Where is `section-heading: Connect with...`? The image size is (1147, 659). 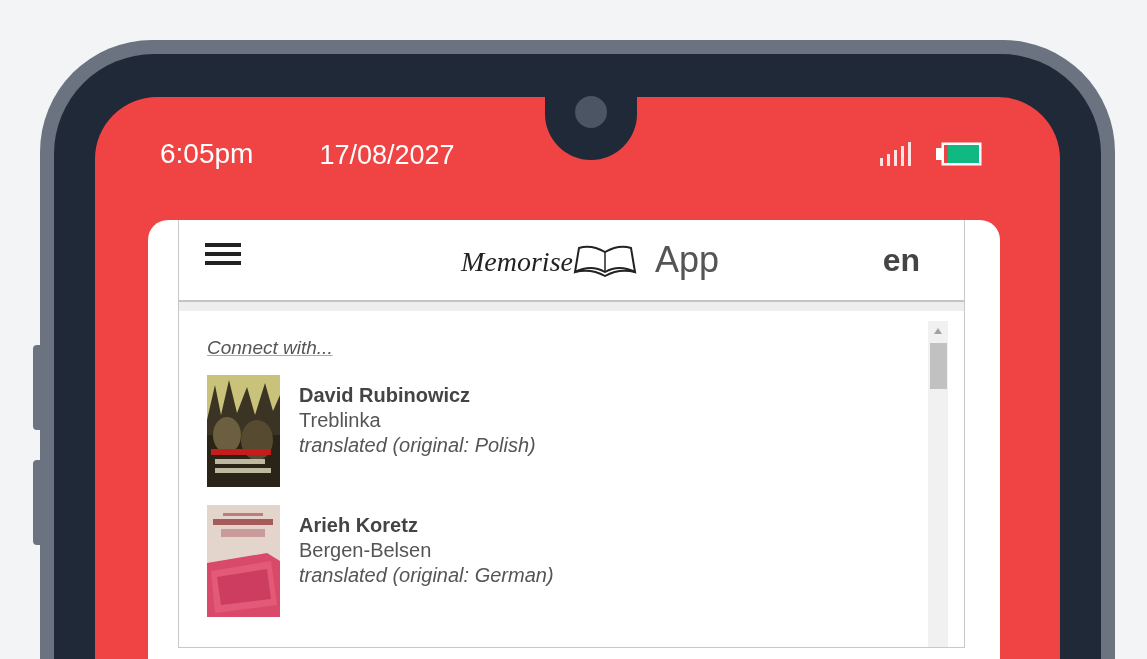 section-heading: Connect with... is located at coordinates (270, 348).